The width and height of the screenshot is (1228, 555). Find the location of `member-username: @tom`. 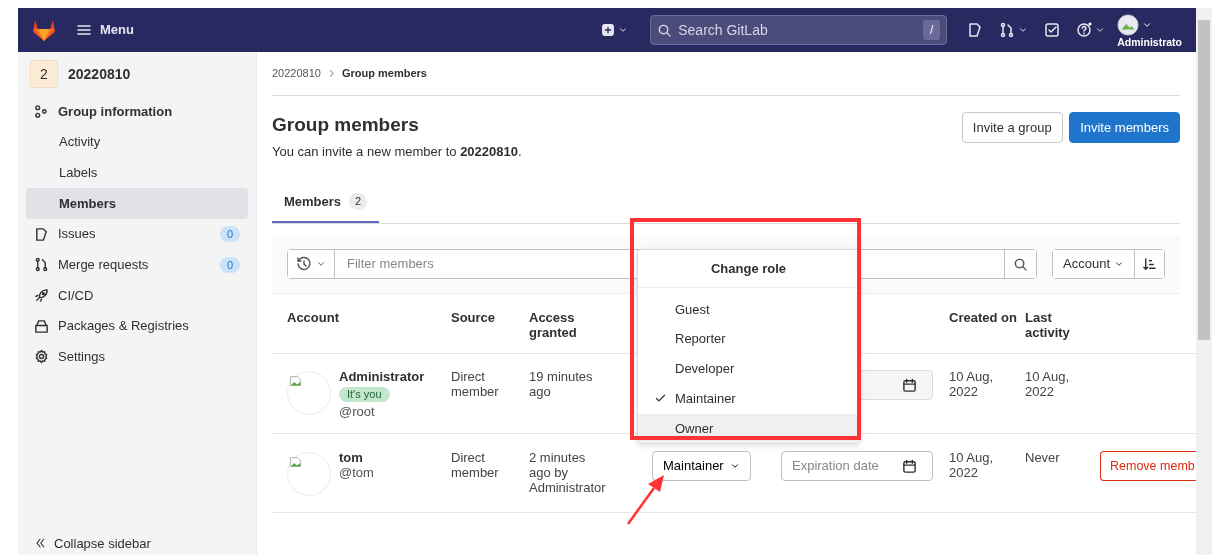

member-username: @tom is located at coordinates (356, 472).